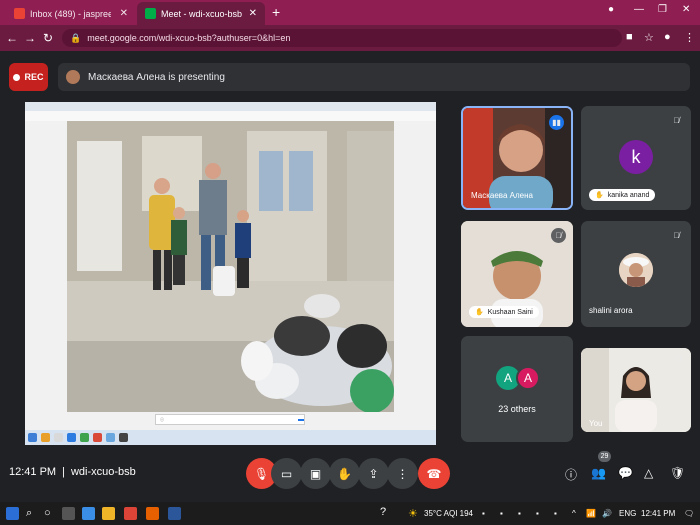 This screenshot has width=700, height=525. What do you see at coordinates (68, 513) in the screenshot?
I see `task-view-icon` at bounding box center [68, 513].